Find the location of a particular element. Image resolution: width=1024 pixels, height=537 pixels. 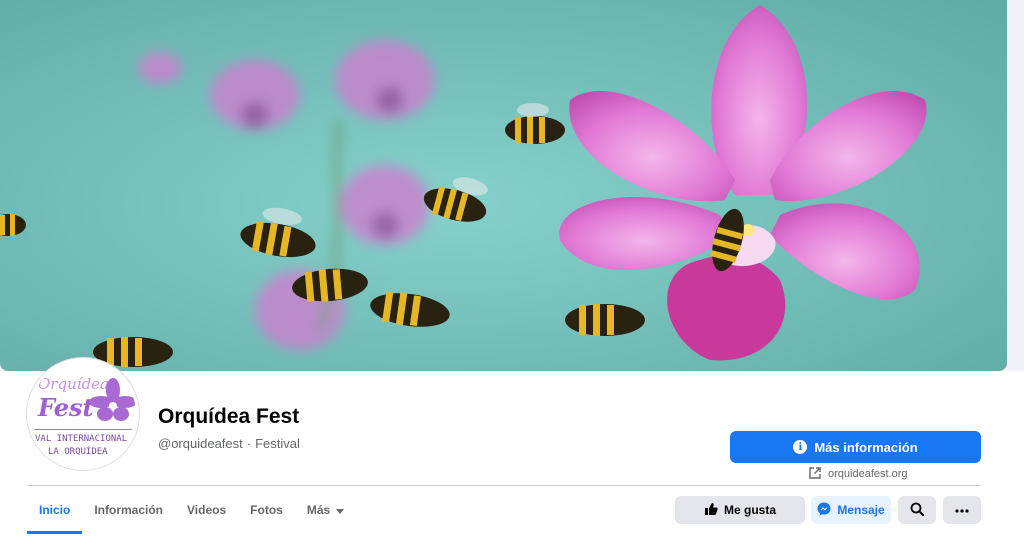

tab-videos: Videos is located at coordinates (206, 510).